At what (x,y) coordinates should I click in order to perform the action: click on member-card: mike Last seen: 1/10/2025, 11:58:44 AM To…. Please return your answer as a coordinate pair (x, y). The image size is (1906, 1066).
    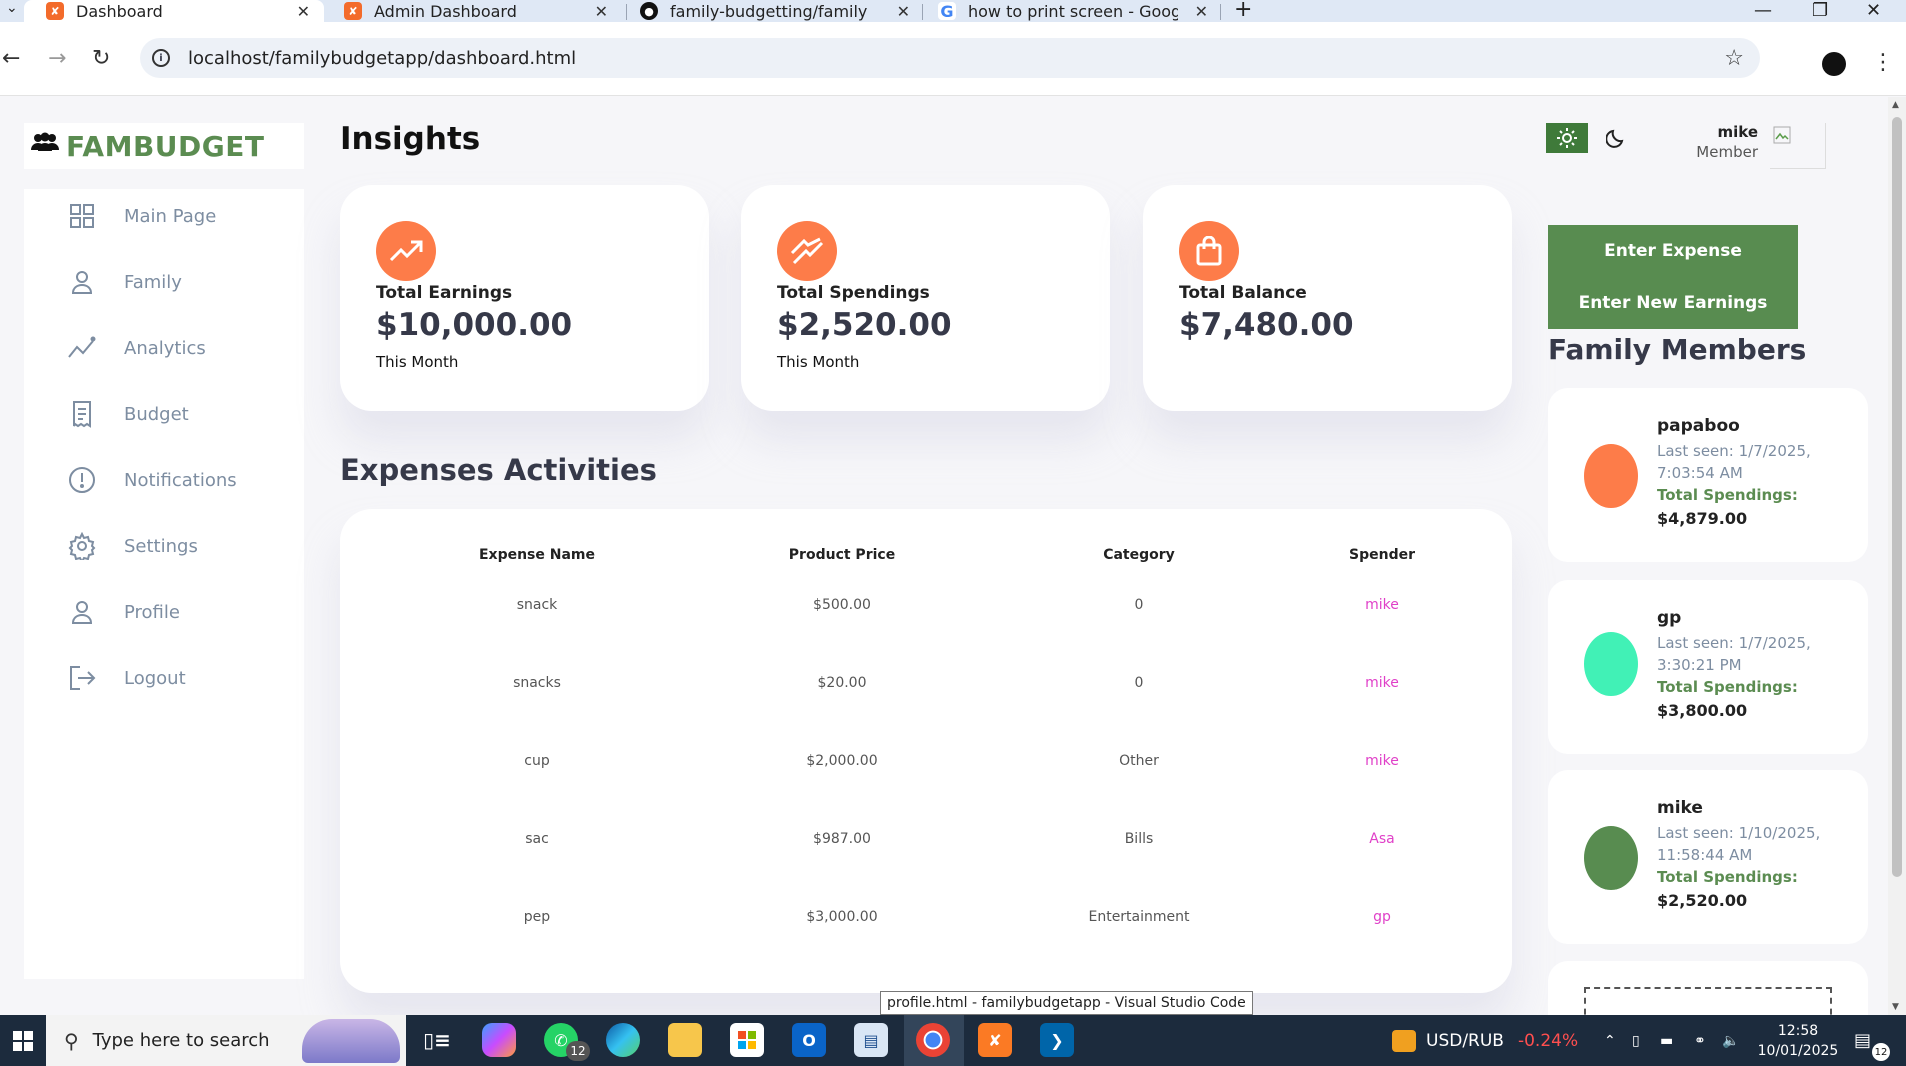
    Looking at the image, I should click on (1708, 857).